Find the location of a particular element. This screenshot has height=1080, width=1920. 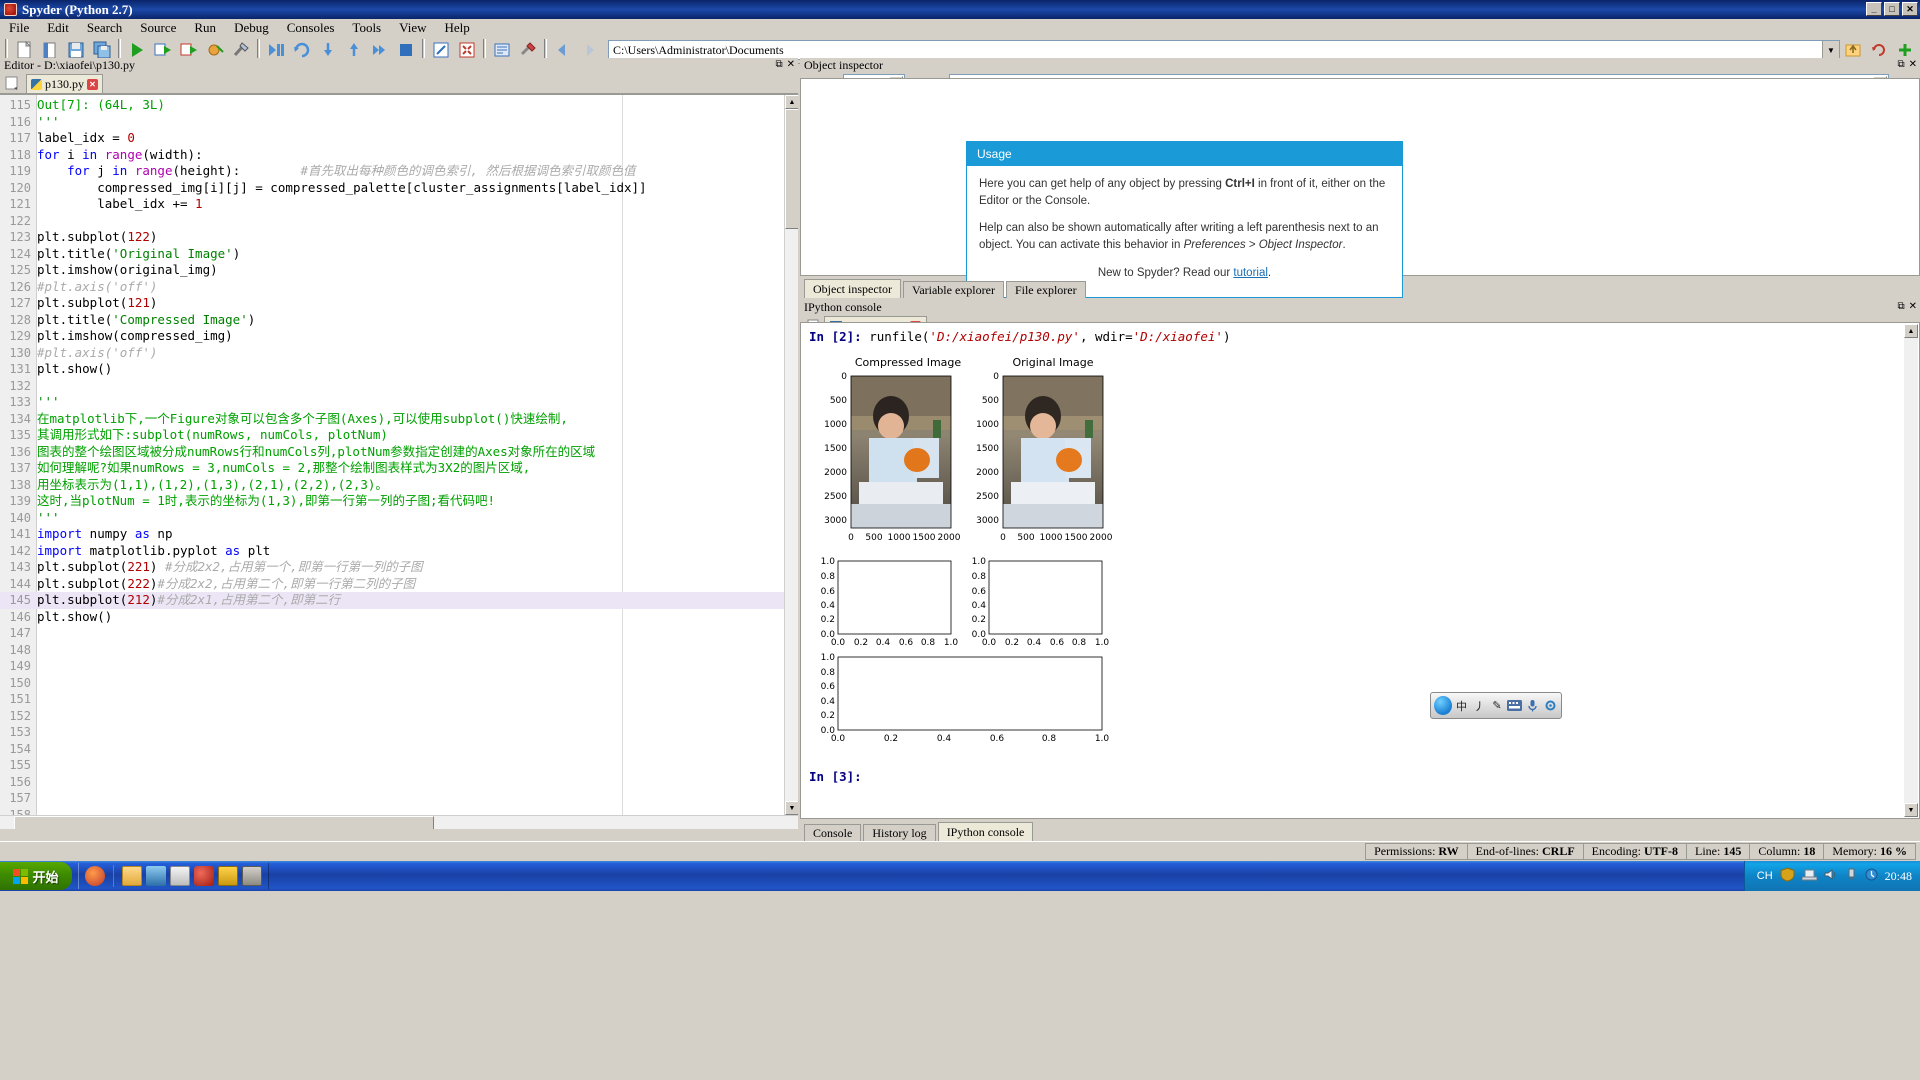

ime-language-bar: 中 丿 ✎ is located at coordinates (1496, 705).